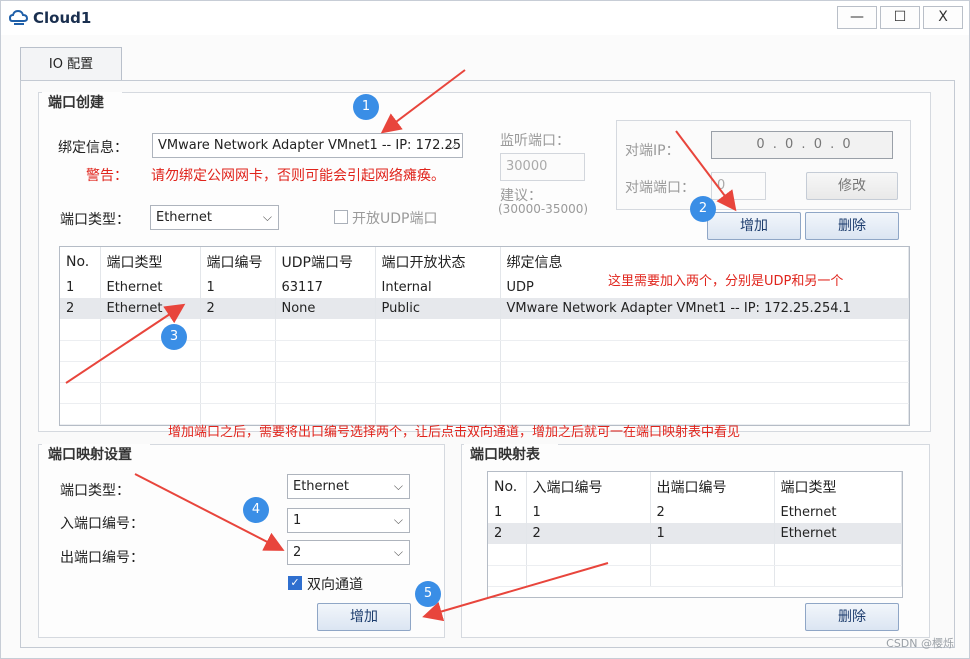 The width and height of the screenshot is (970, 659). What do you see at coordinates (712, 487) in the screenshot?
I see `col-header: 出端口编号` at bounding box center [712, 487].